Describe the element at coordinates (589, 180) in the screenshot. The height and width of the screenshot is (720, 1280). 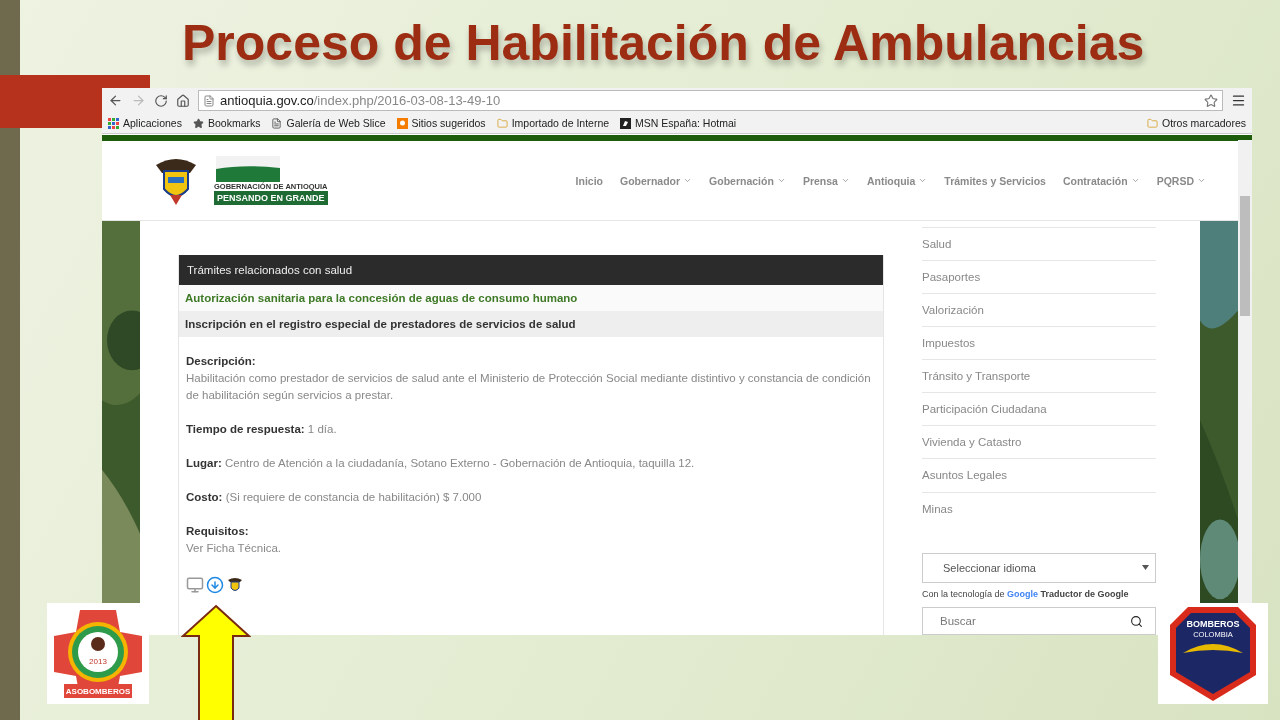
I see `nav-link: Inicio` at that location.